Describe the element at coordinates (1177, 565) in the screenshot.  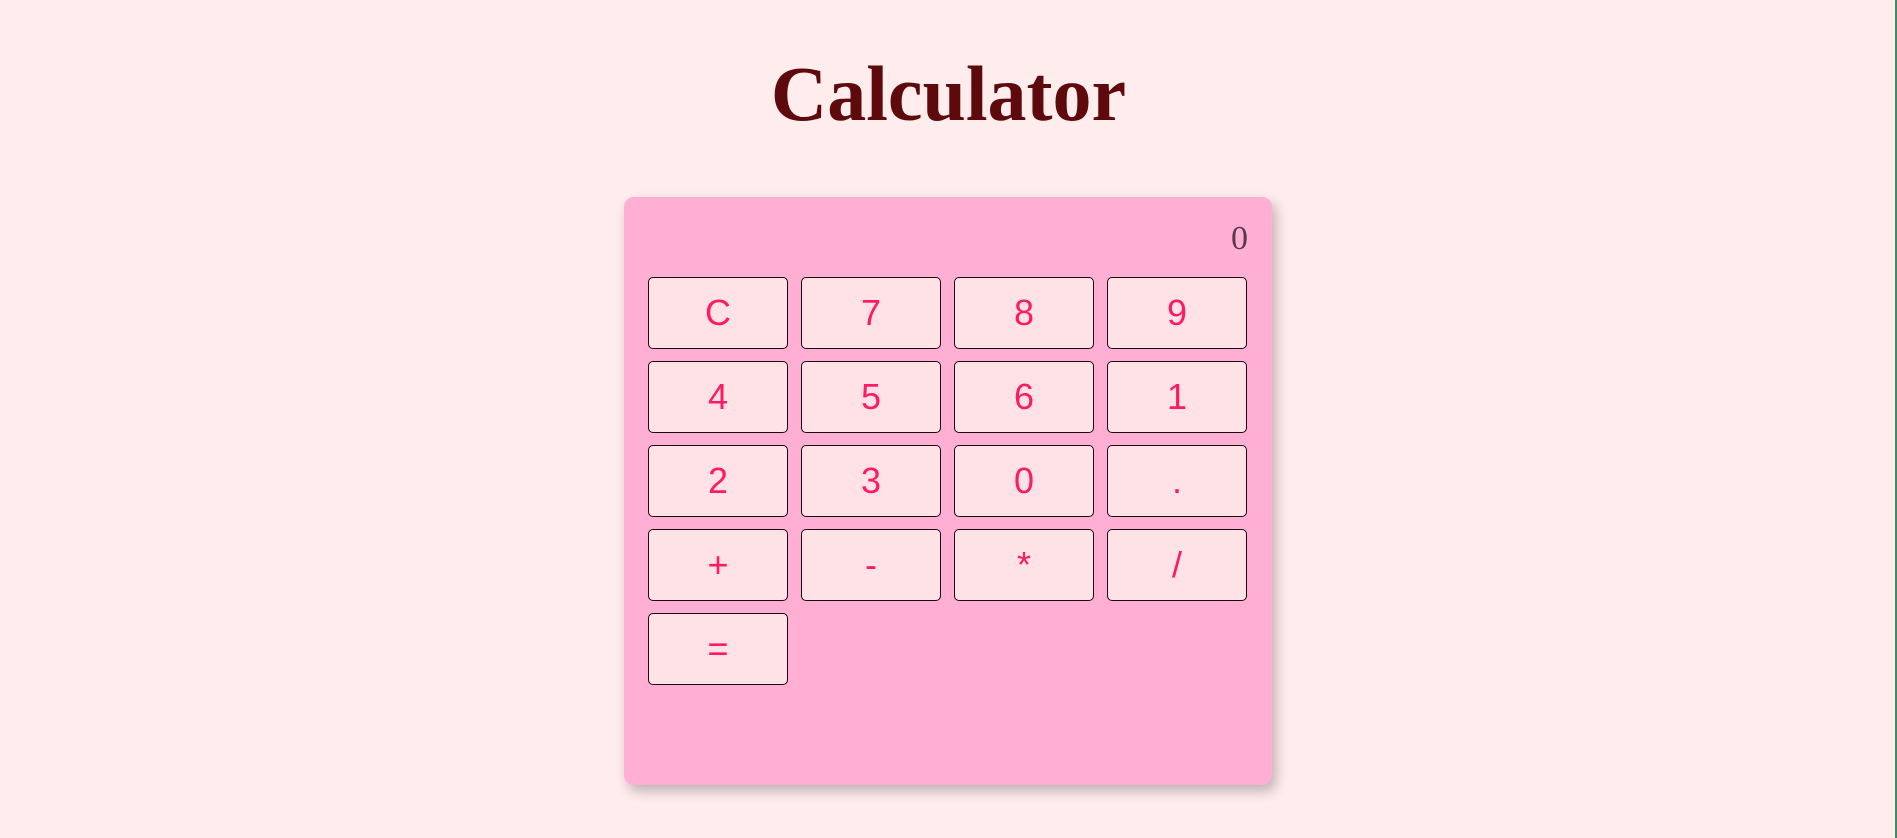
I see `divide-button: /` at that location.